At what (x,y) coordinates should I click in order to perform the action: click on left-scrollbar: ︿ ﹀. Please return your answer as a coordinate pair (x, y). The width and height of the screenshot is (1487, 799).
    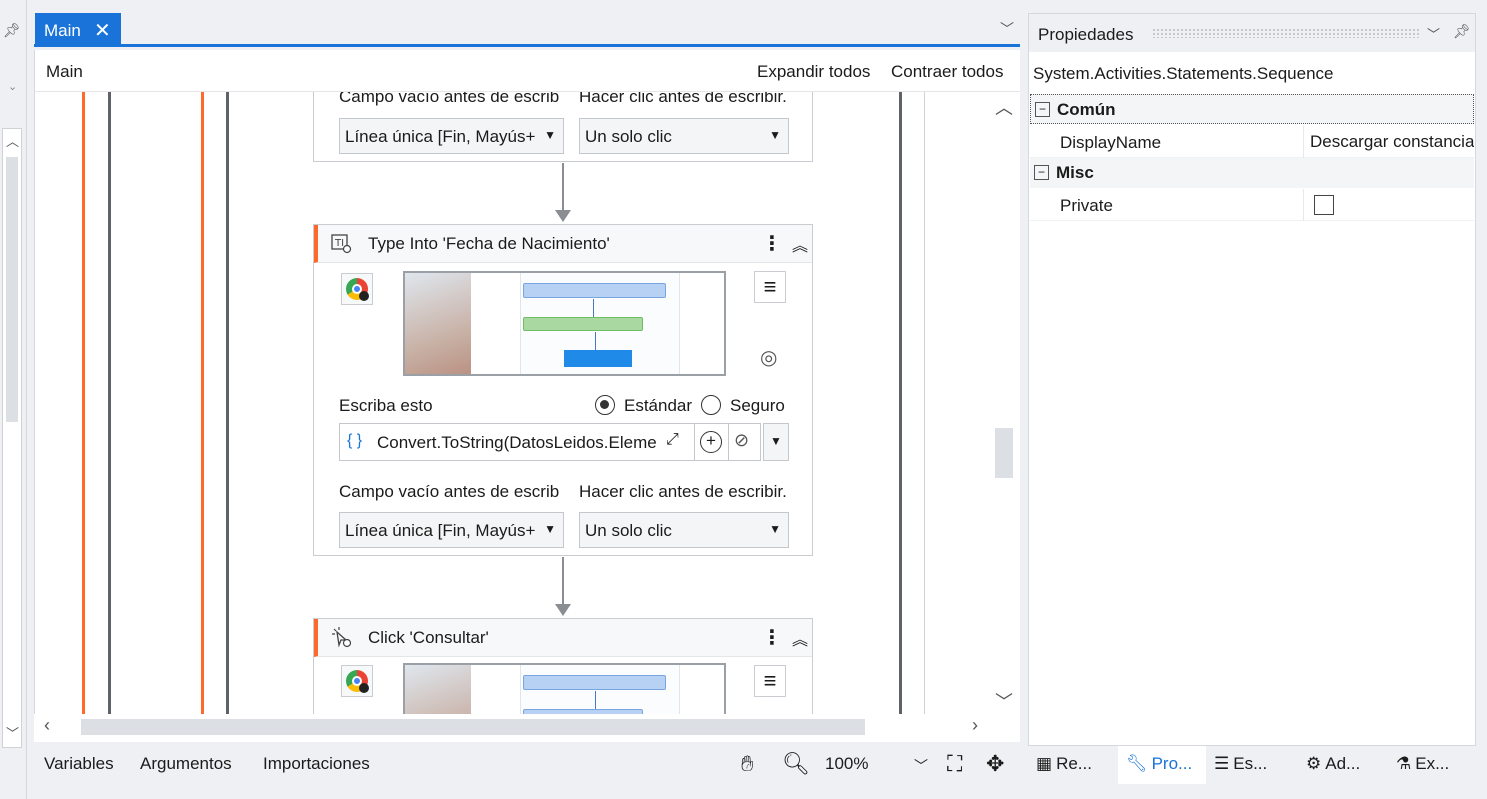
    Looking at the image, I should click on (12, 438).